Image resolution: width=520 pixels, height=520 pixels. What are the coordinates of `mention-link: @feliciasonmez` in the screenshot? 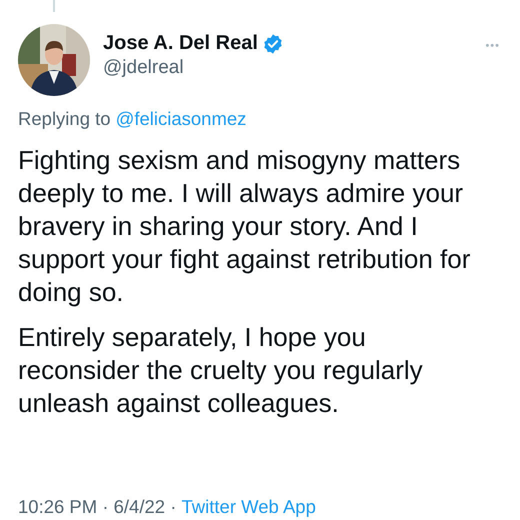 It's located at (181, 119).